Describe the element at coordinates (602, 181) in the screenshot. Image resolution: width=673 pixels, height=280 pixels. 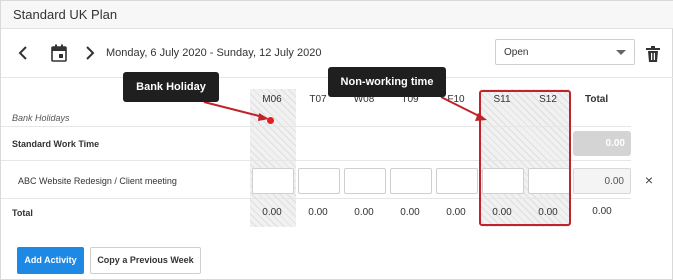
I see `activity-total: 0.00` at that location.